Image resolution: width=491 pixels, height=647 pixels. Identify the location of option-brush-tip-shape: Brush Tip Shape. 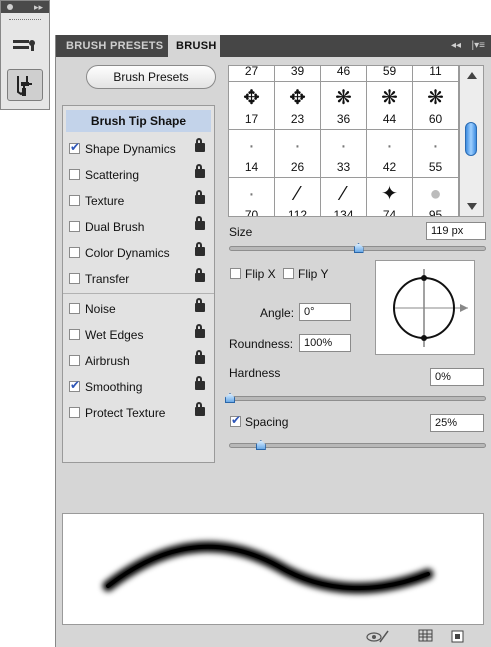
(138, 121).